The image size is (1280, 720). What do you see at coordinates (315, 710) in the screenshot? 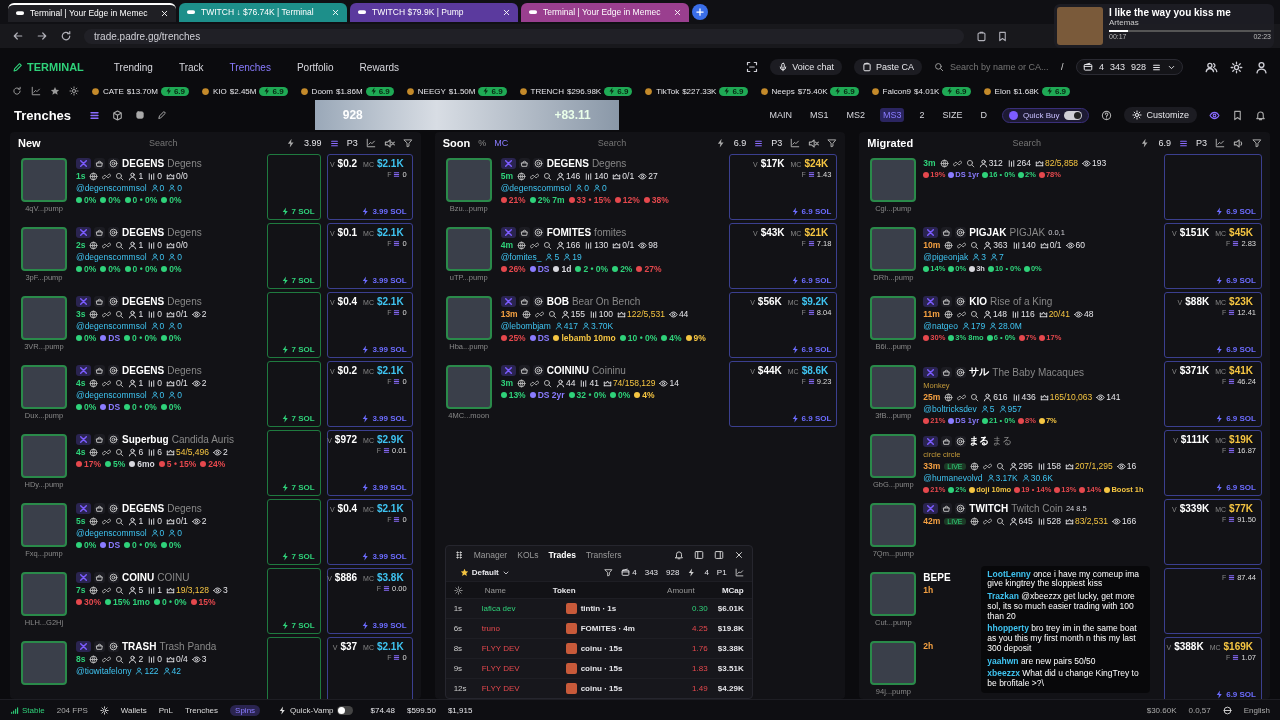
I see `quick-vamp-toggle: Quick-Vamp` at bounding box center [315, 710].